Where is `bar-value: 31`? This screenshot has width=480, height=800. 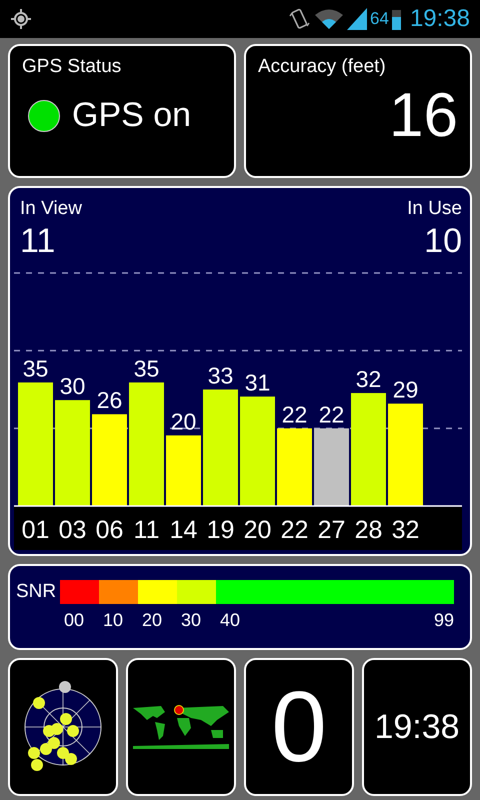 bar-value: 31 is located at coordinates (257, 383).